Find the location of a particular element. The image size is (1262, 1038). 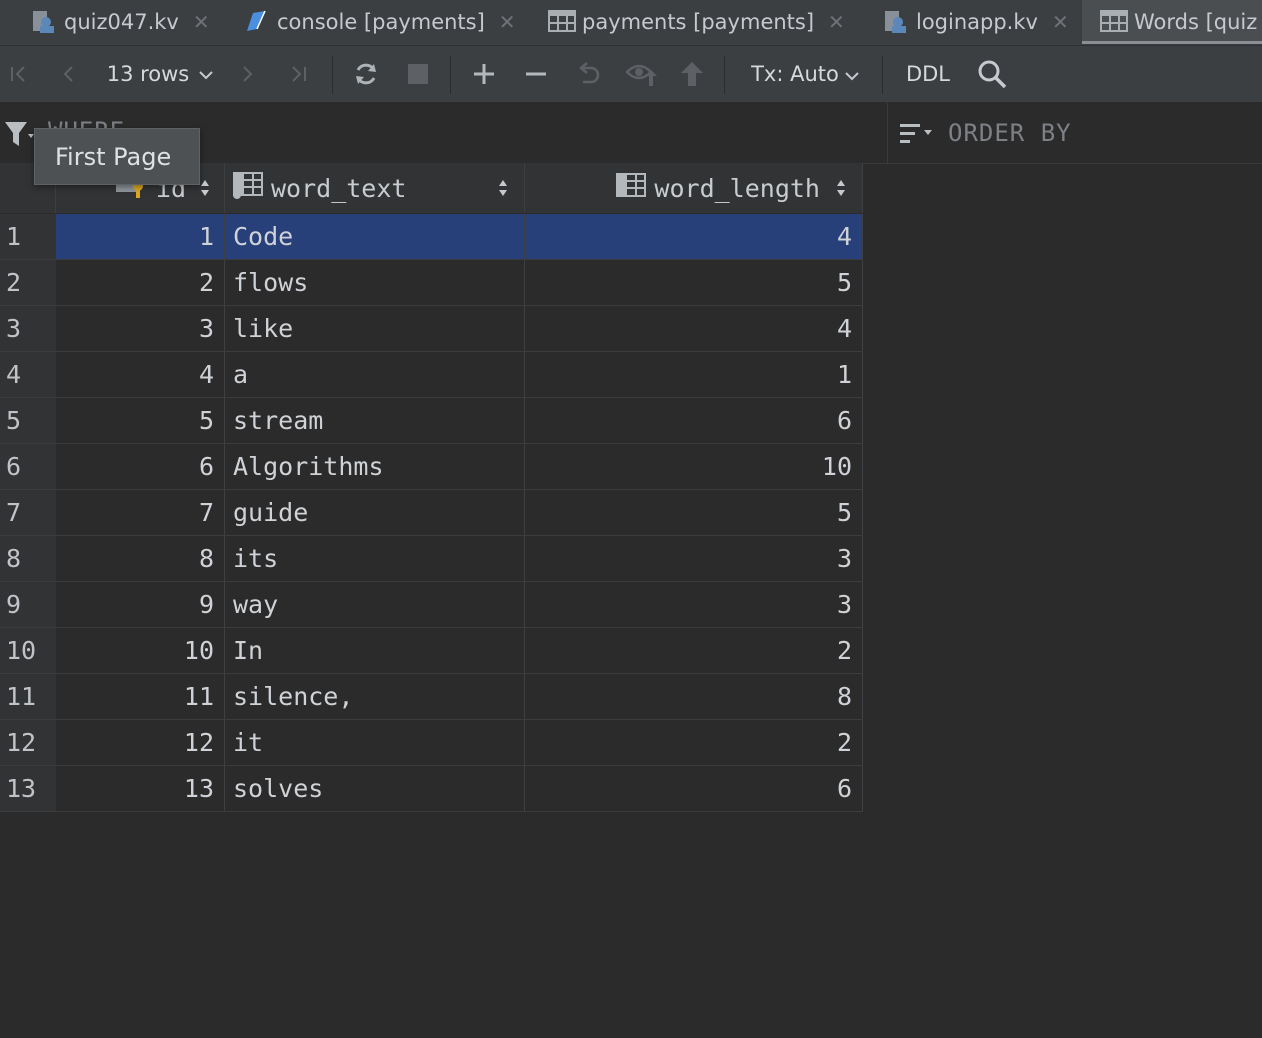

row-number: 13 is located at coordinates (28, 789).